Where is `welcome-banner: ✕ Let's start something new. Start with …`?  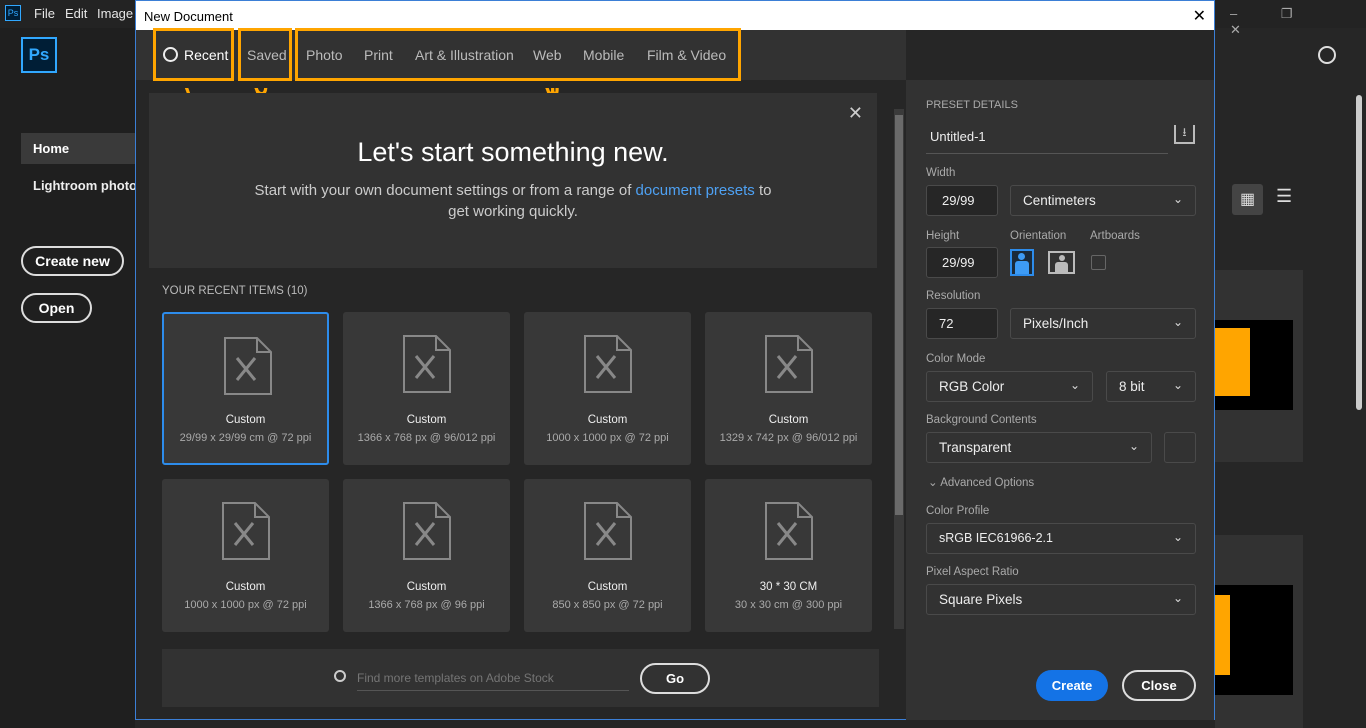 welcome-banner: ✕ Let's start something new. Start with … is located at coordinates (513, 180).